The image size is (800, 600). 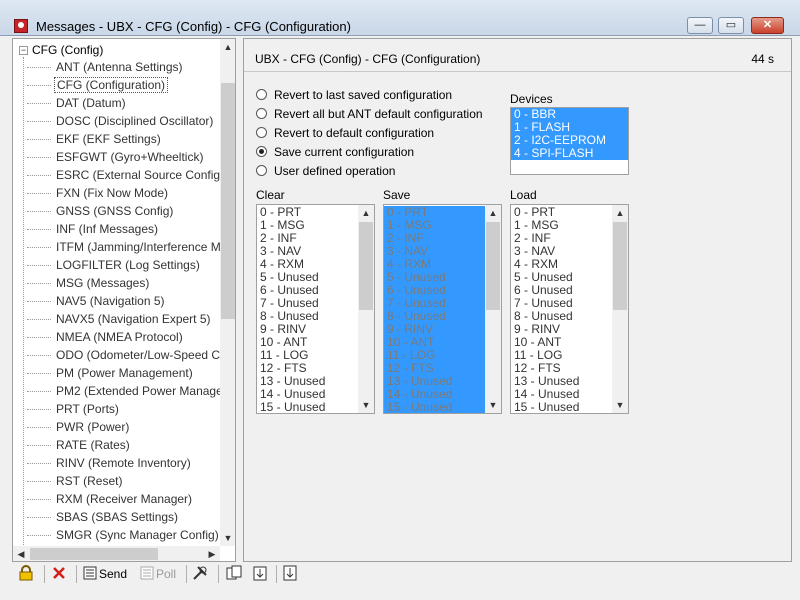 What do you see at coordinates (354, 95) in the screenshot?
I see `radio-option: Revert to last saved configuration` at bounding box center [354, 95].